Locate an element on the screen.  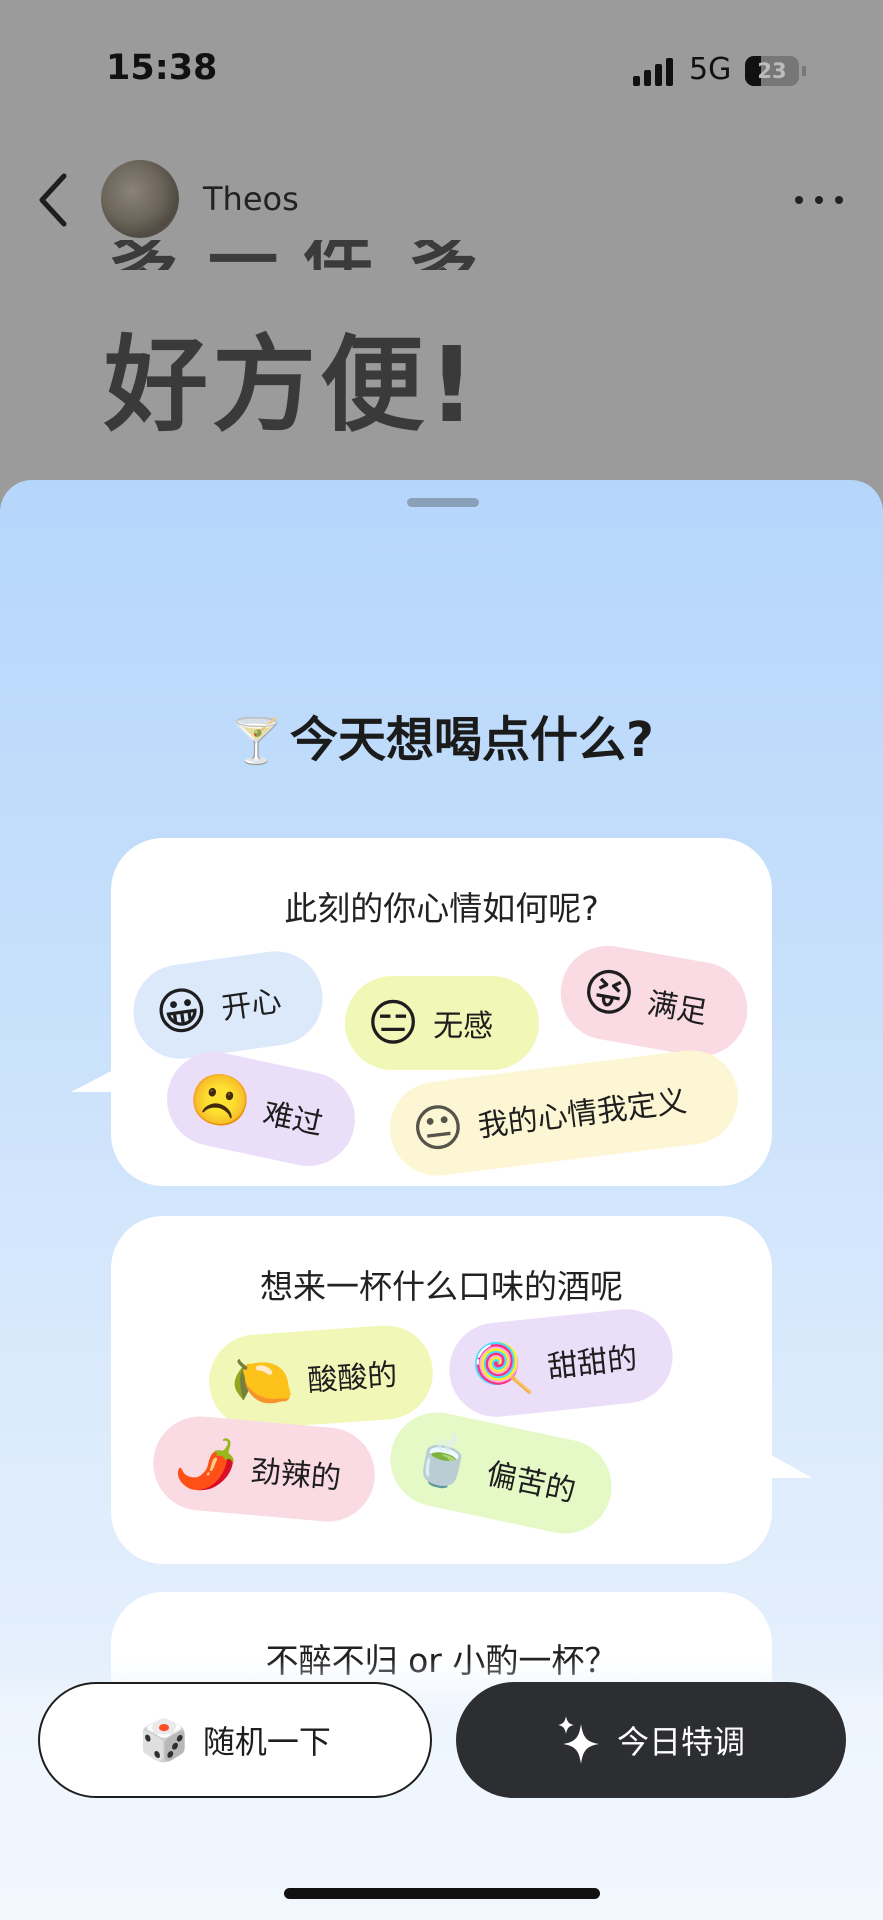
partial-headline-line: 多 一 件 多 is located at coordinates (308, 255).